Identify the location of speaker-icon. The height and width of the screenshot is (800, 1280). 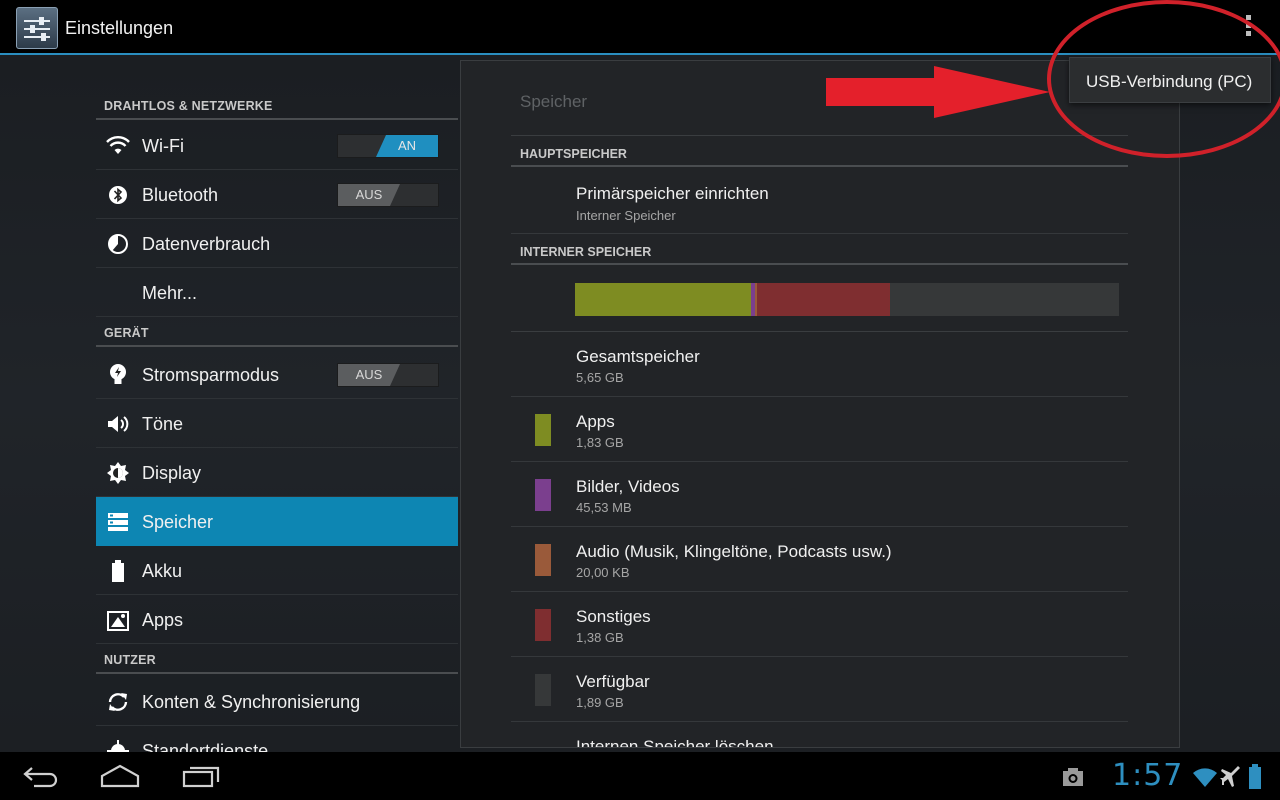
(118, 424).